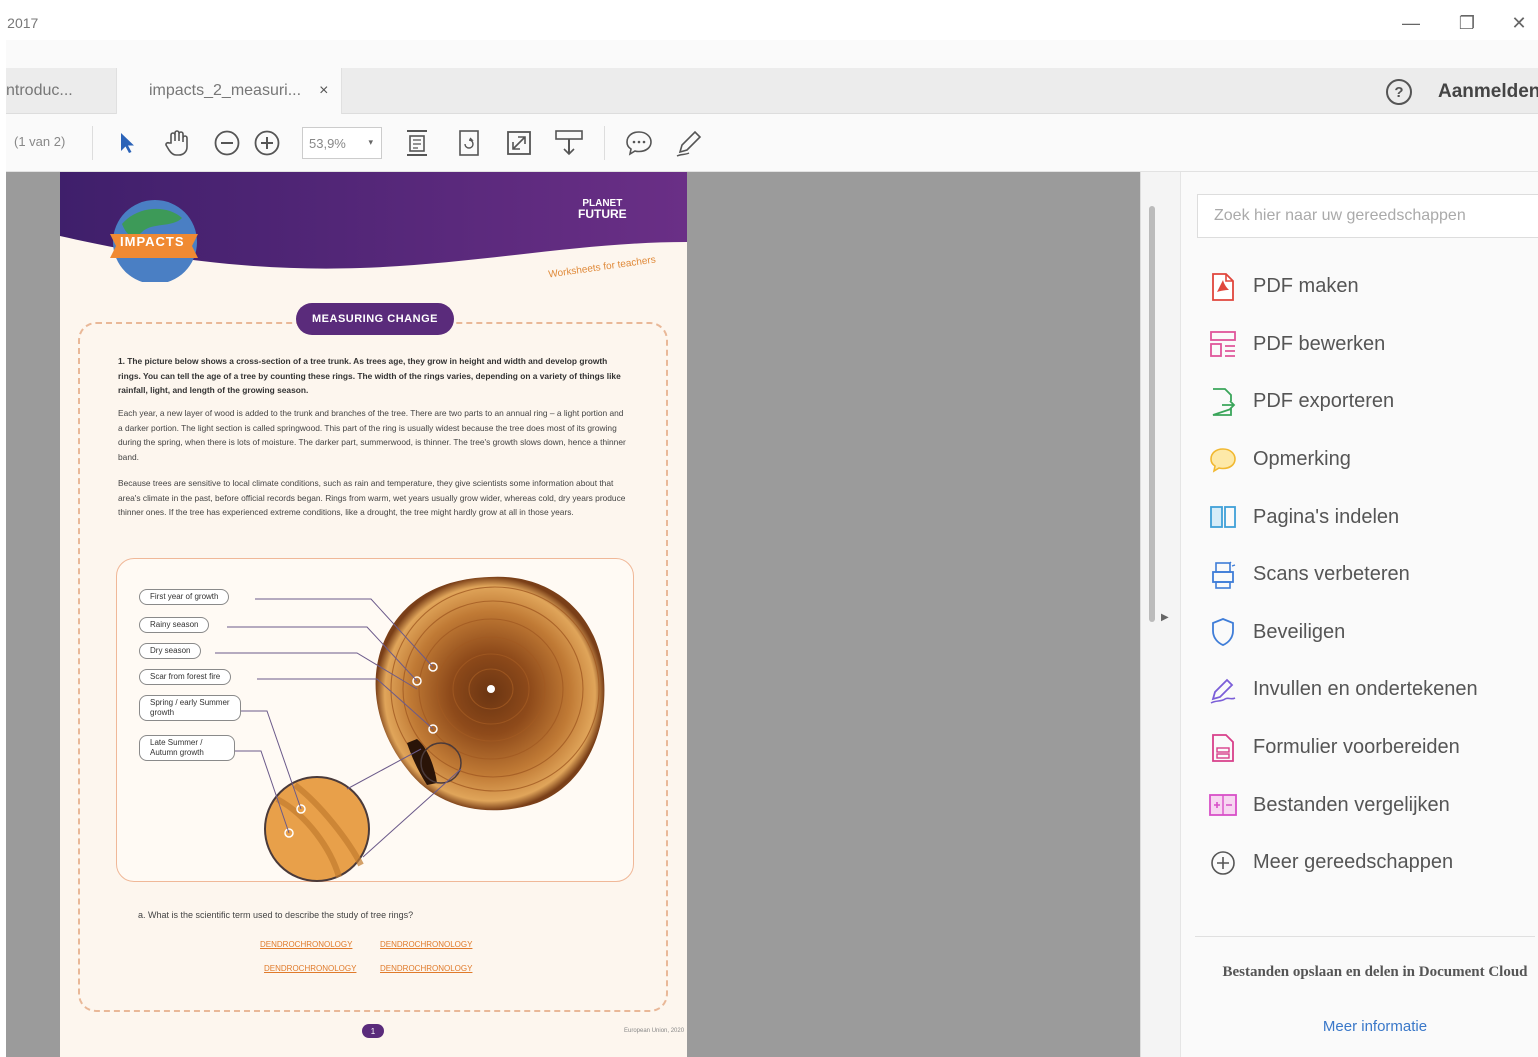 Image resolution: width=1538 pixels, height=1057 pixels. Describe the element at coordinates (174, 625) in the screenshot. I see `label-rainy-season: Rainy season` at that location.